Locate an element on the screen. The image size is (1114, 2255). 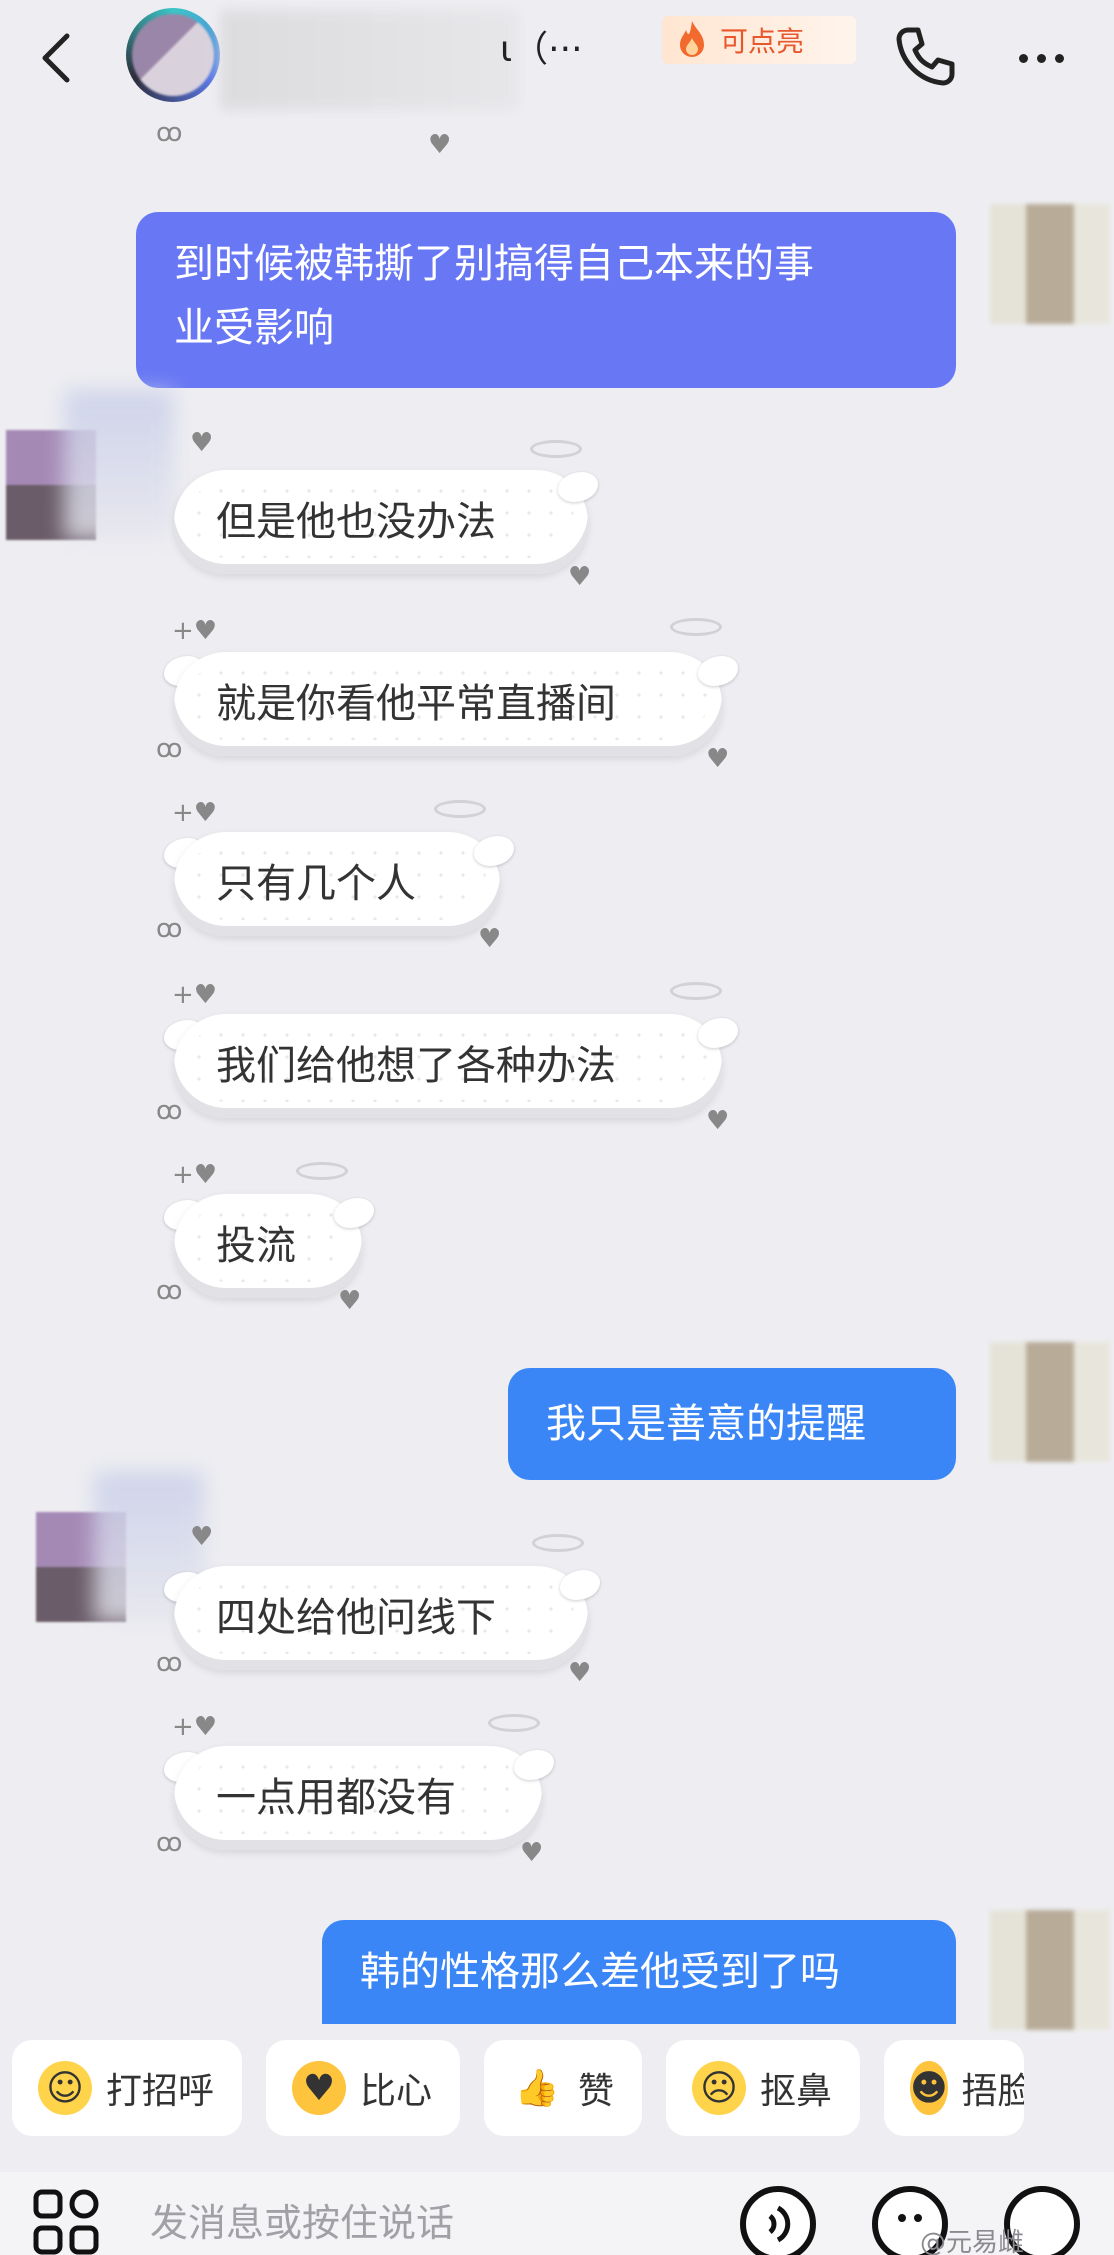
bubble-decoration: ꝏ is located at coordinates (169, 133).